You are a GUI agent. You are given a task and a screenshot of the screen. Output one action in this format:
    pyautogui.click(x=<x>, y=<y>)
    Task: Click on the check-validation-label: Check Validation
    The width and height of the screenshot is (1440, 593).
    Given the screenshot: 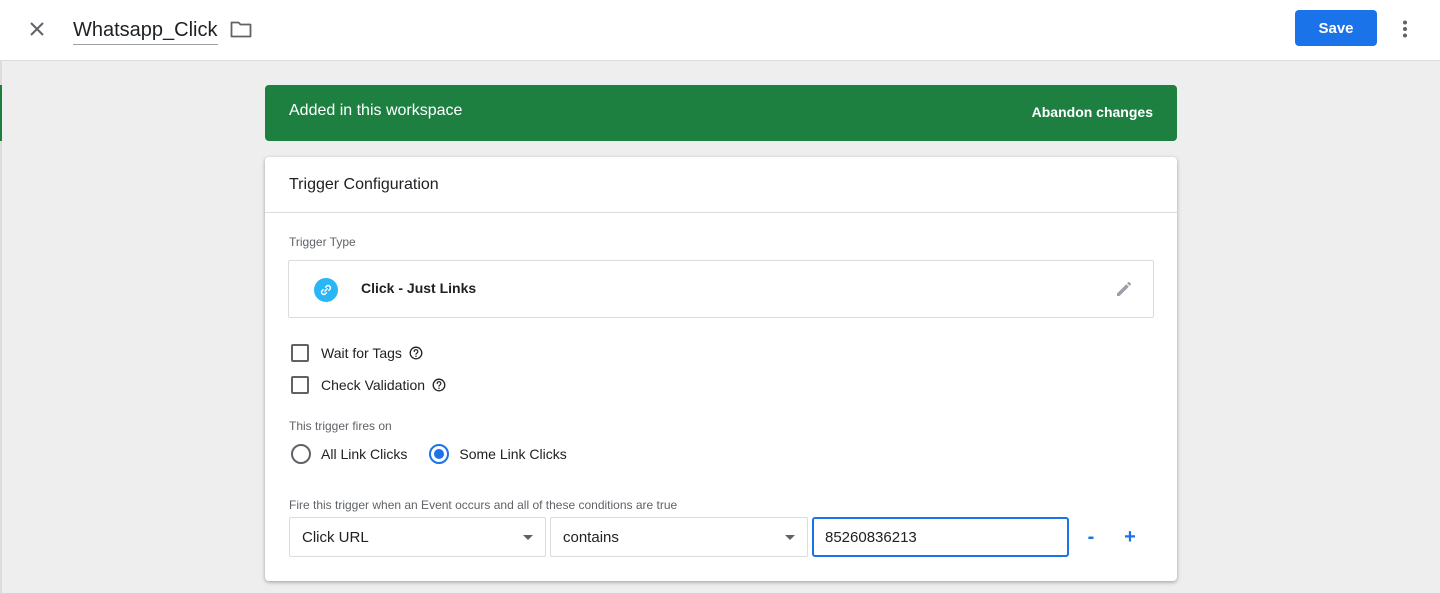 What is the action you would take?
    pyautogui.click(x=373, y=385)
    